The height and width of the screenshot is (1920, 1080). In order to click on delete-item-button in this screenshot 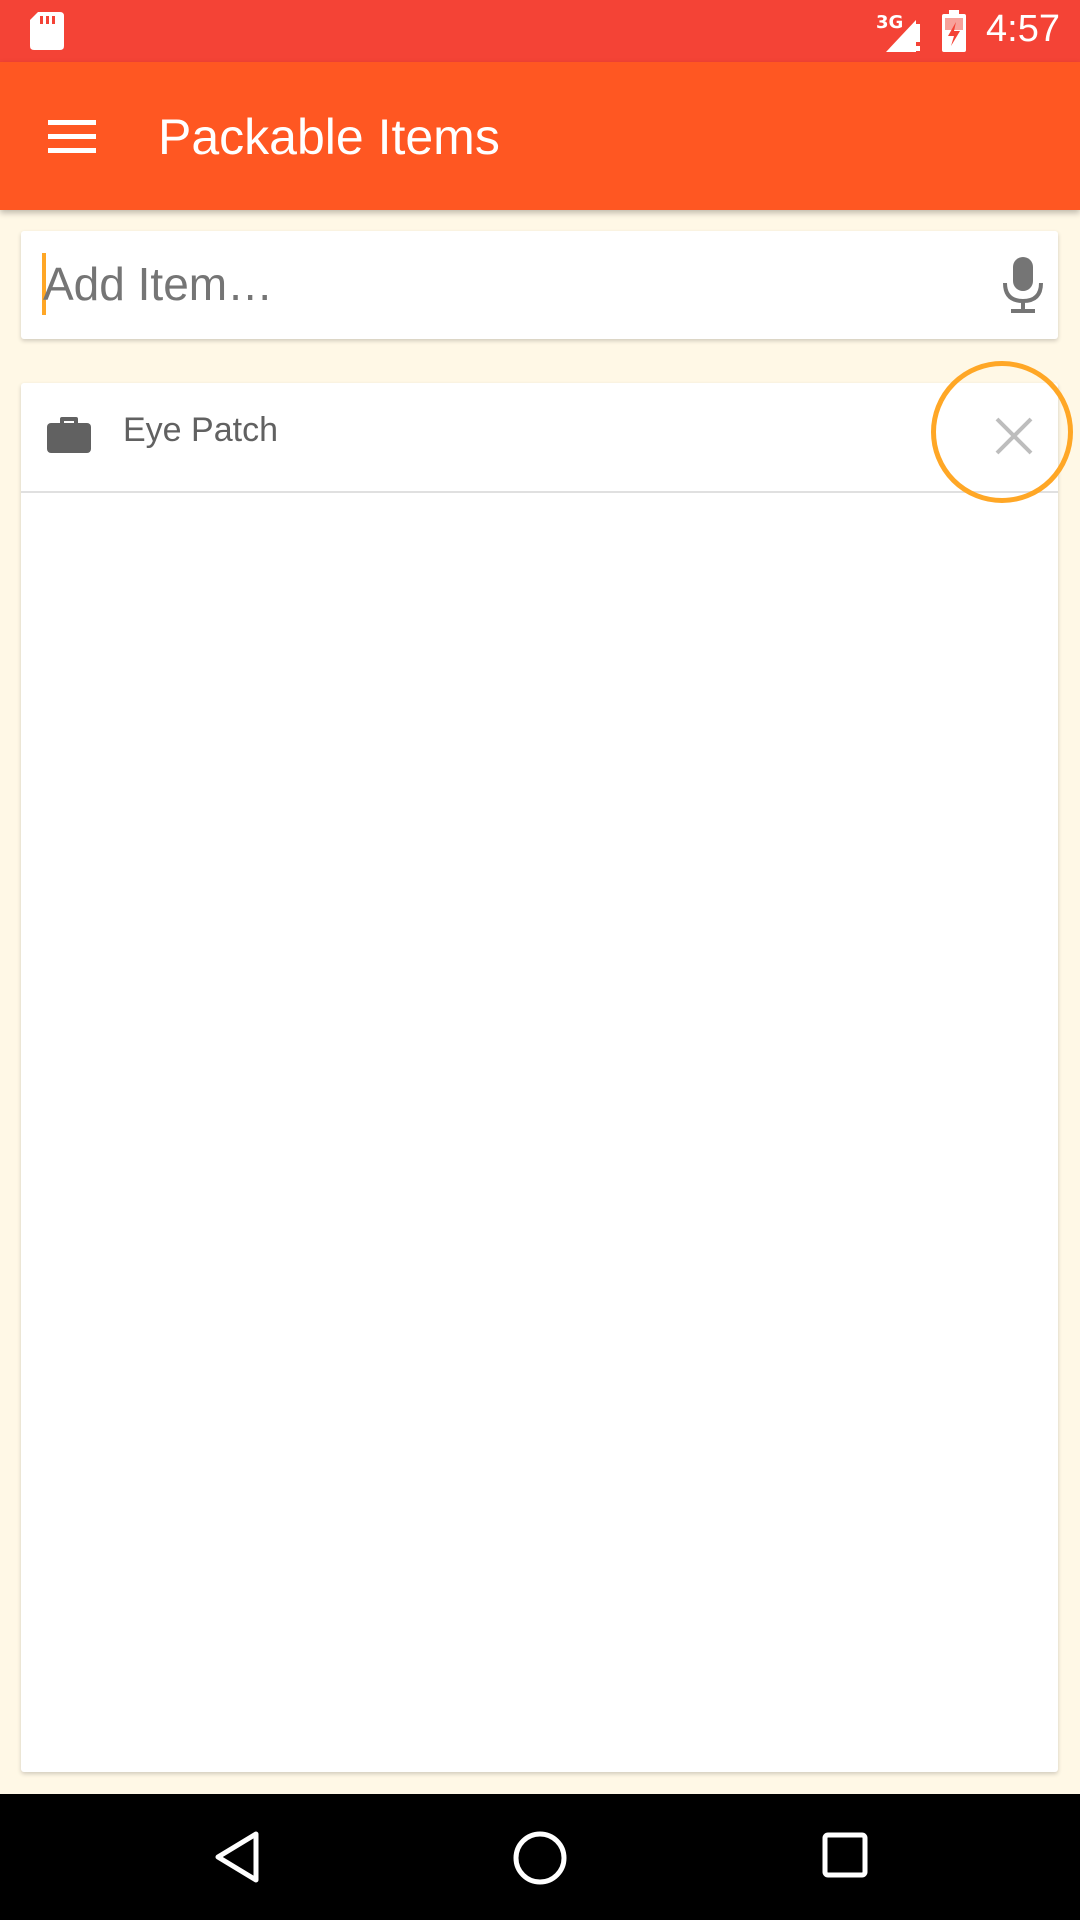, I will do `click(1014, 436)`.